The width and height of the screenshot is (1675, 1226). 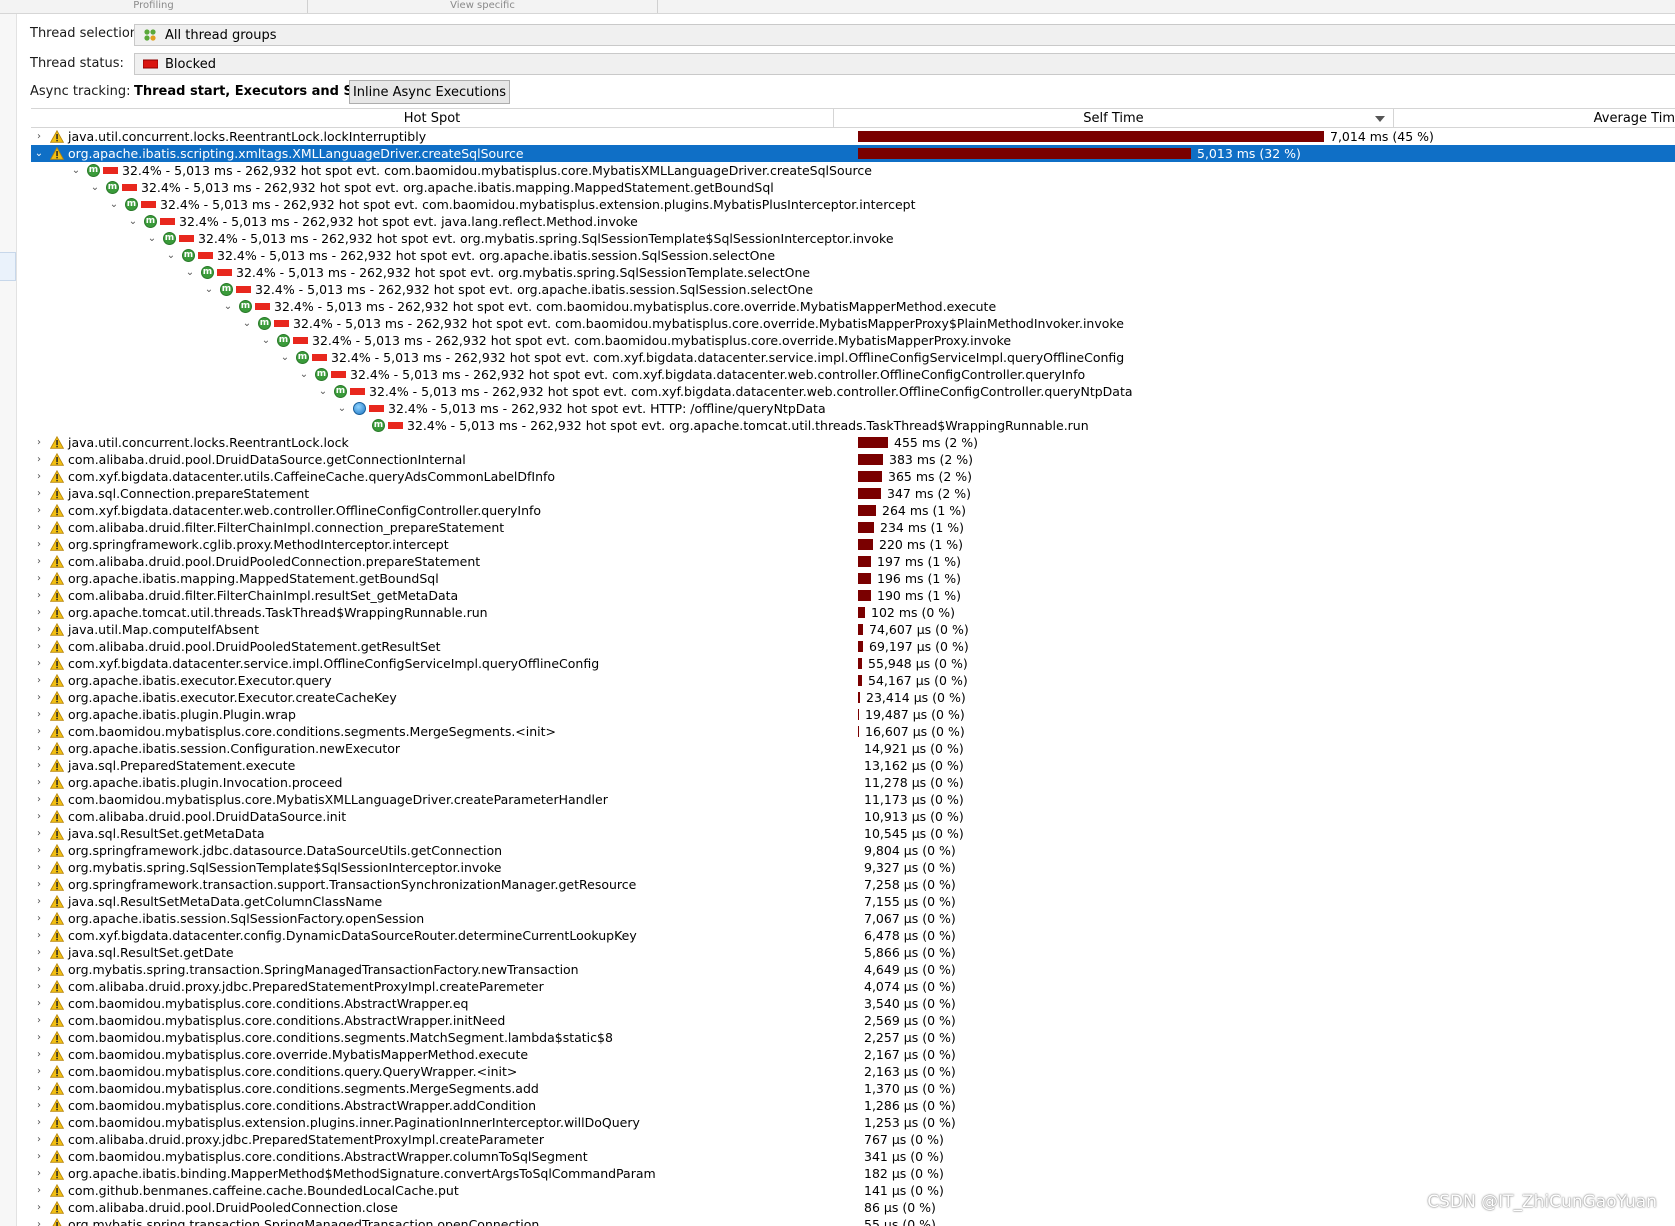 What do you see at coordinates (1114, 118) in the screenshot?
I see `self-time-column-header: Self Time` at bounding box center [1114, 118].